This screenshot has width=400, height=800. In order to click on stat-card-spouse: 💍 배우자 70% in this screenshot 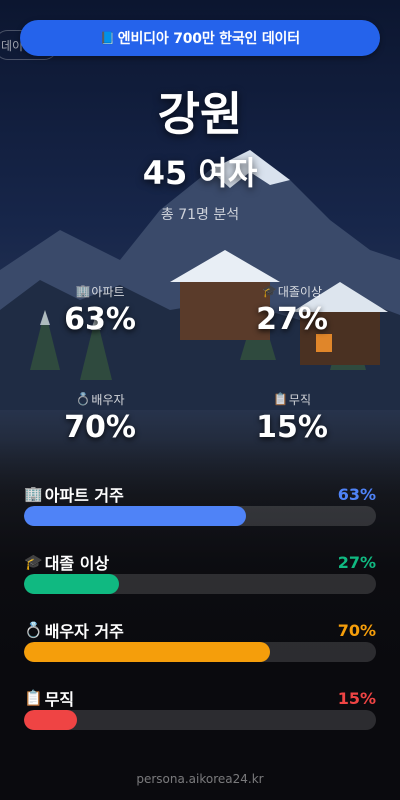, I will do `click(100, 435)`.